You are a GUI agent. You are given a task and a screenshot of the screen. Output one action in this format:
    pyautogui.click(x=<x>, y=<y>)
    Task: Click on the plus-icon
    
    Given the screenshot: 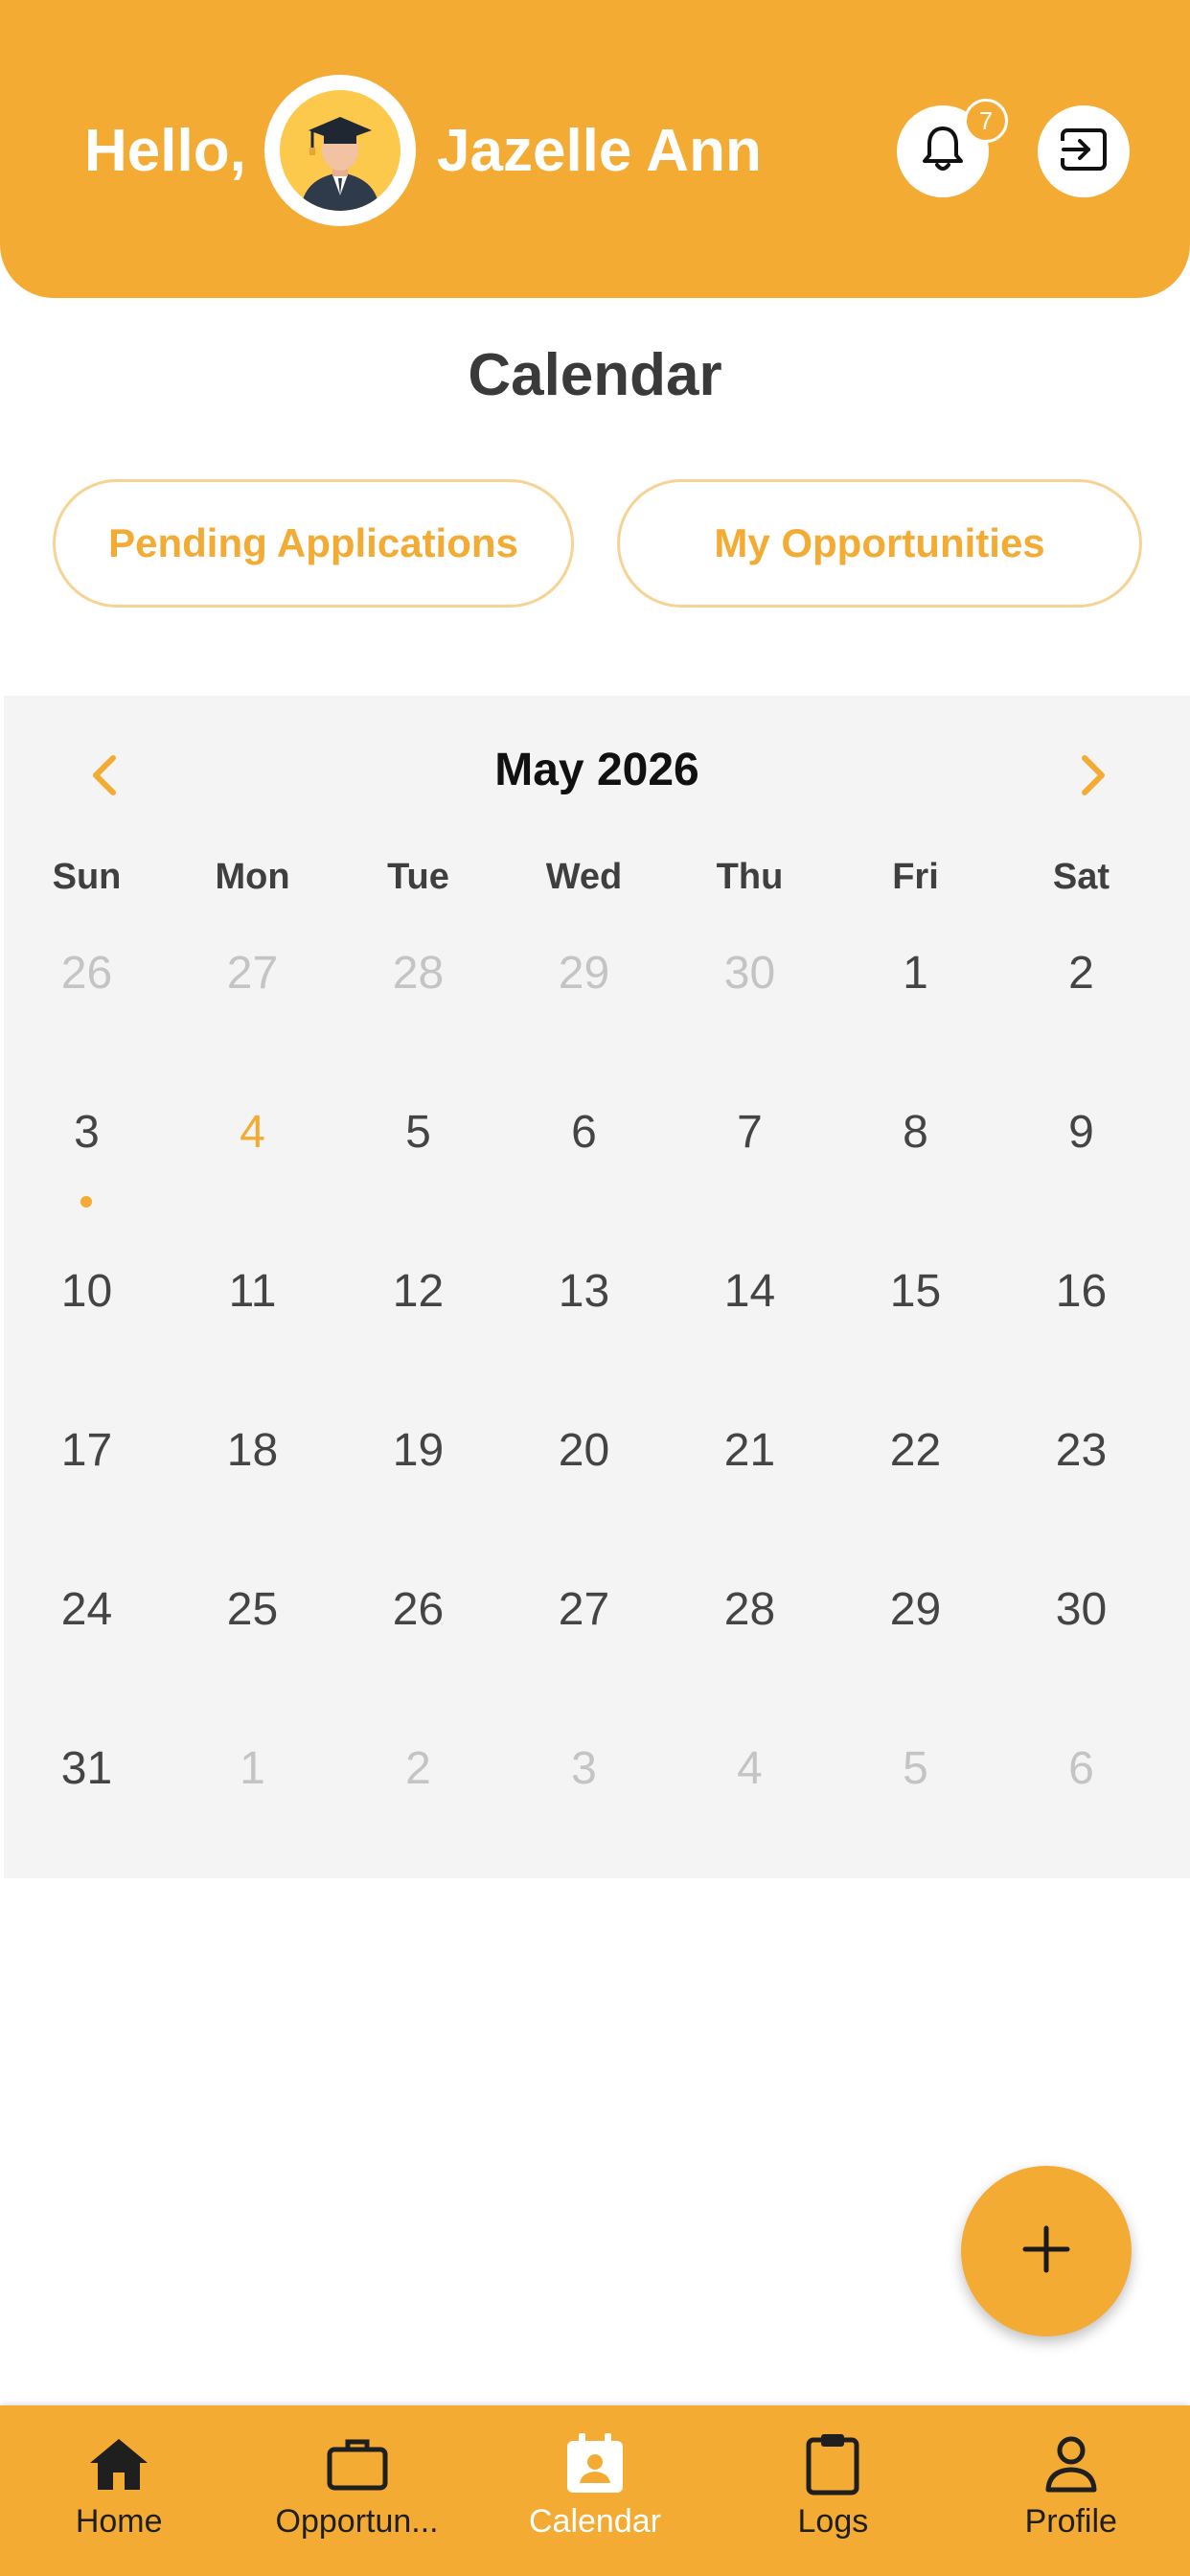 What is the action you would take?
    pyautogui.click(x=1046, y=2251)
    